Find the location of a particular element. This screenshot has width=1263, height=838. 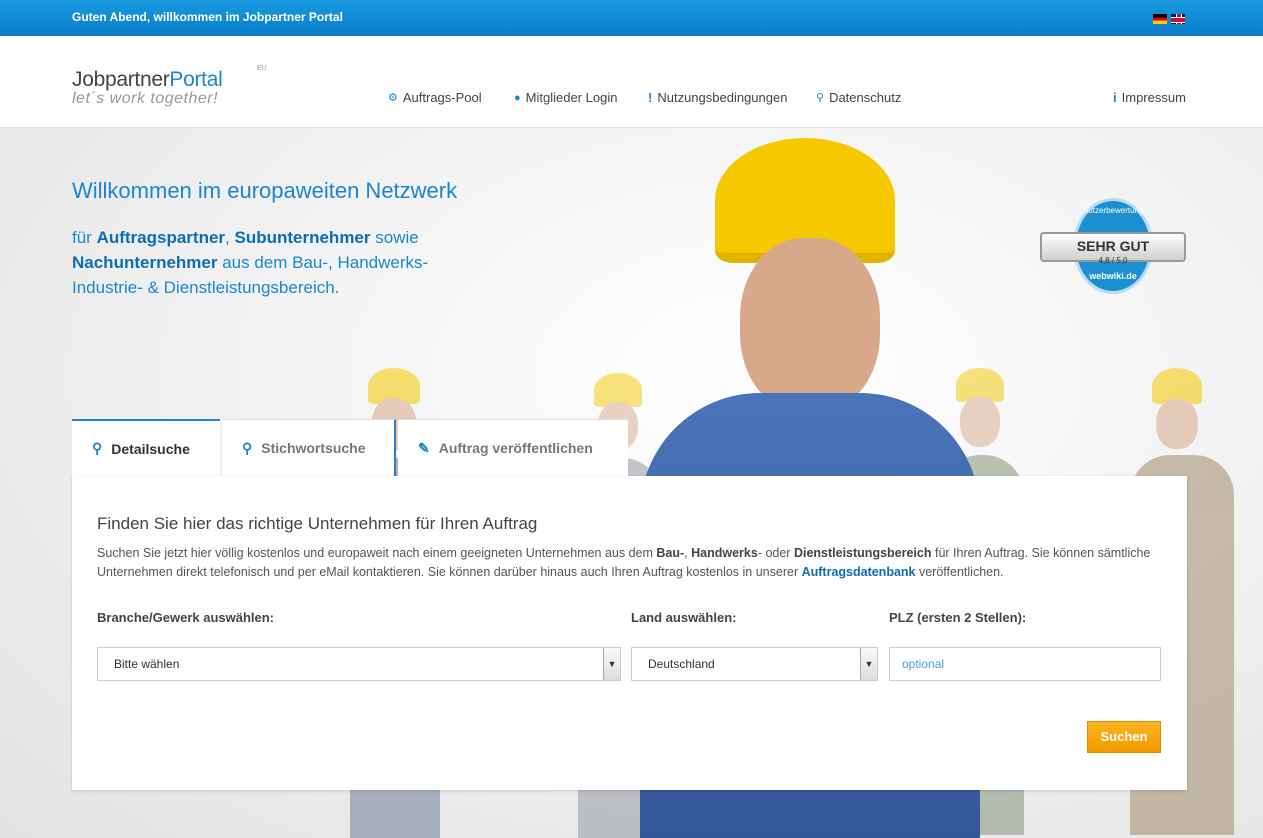

key-icon: ⚲ is located at coordinates (820, 98).